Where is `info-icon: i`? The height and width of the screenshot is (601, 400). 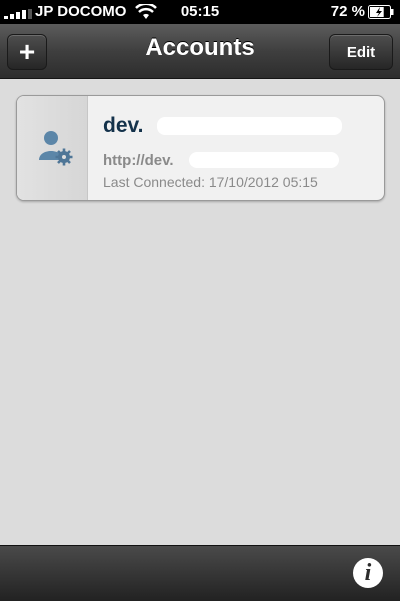 info-icon: i is located at coordinates (368, 573).